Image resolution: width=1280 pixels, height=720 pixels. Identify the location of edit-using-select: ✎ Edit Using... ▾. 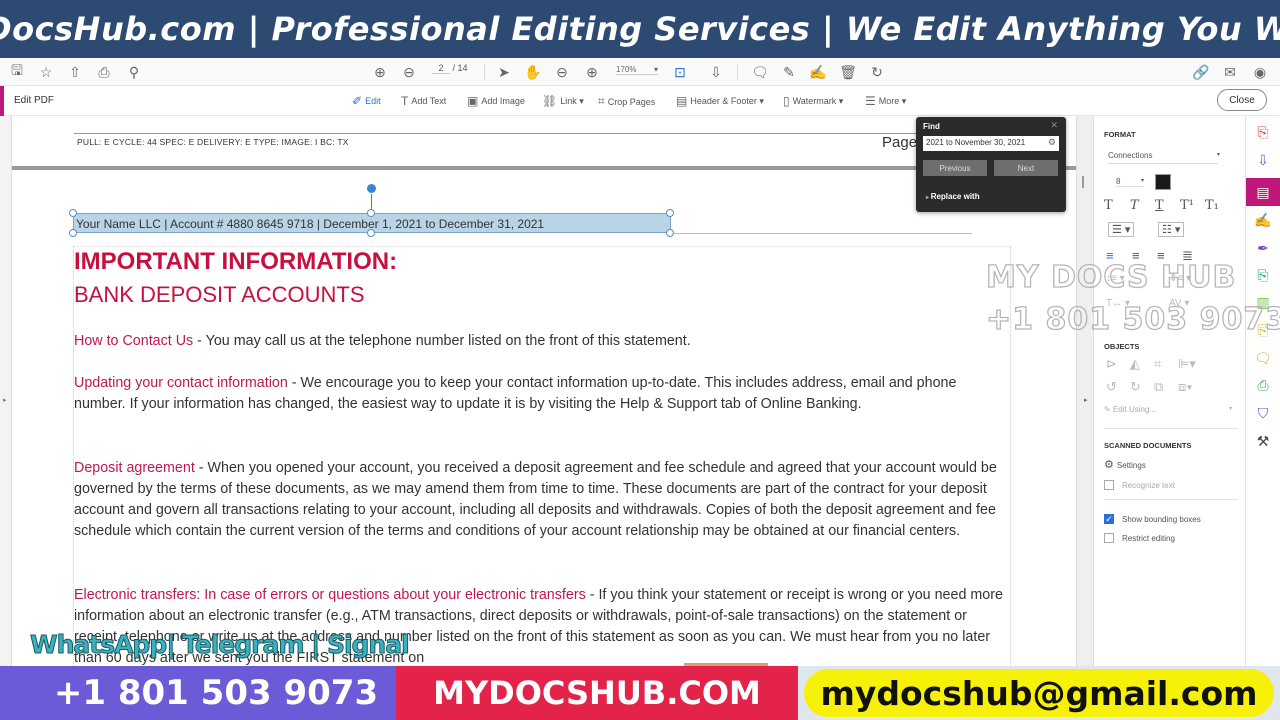
(1168, 409).